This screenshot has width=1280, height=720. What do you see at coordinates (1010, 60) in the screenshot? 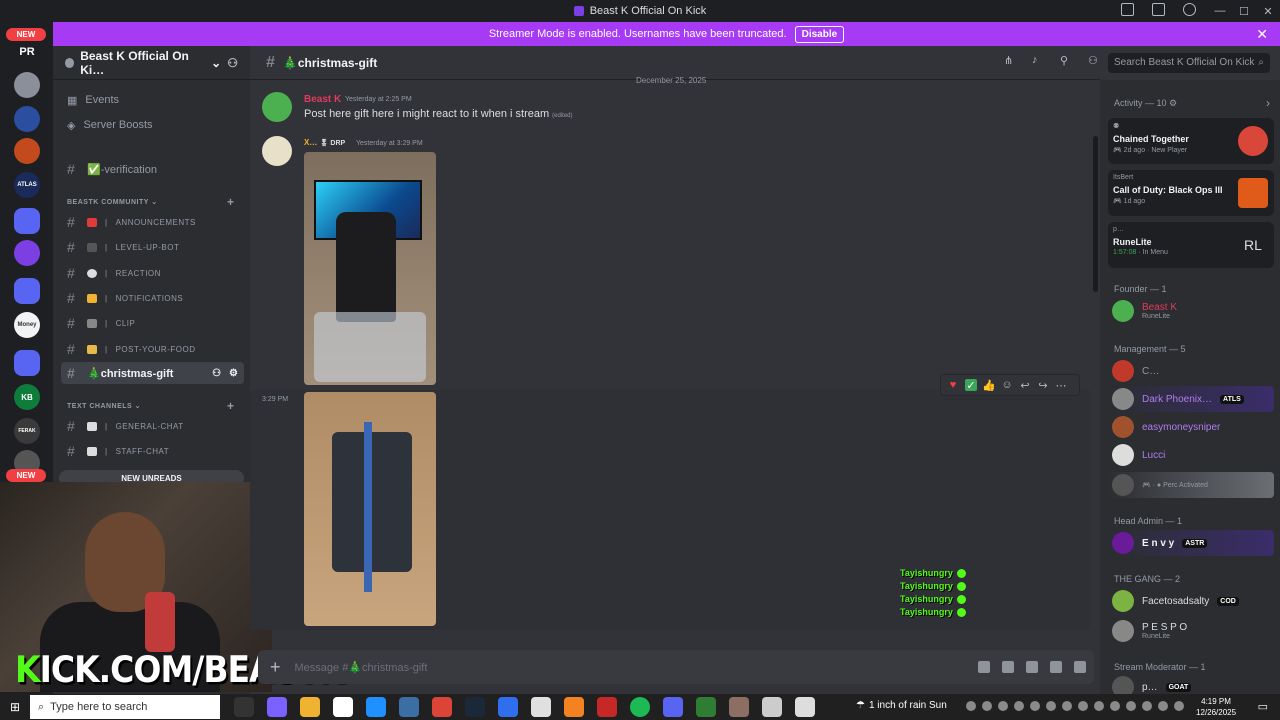
I see `threads-icon: ⋔` at bounding box center [1010, 60].